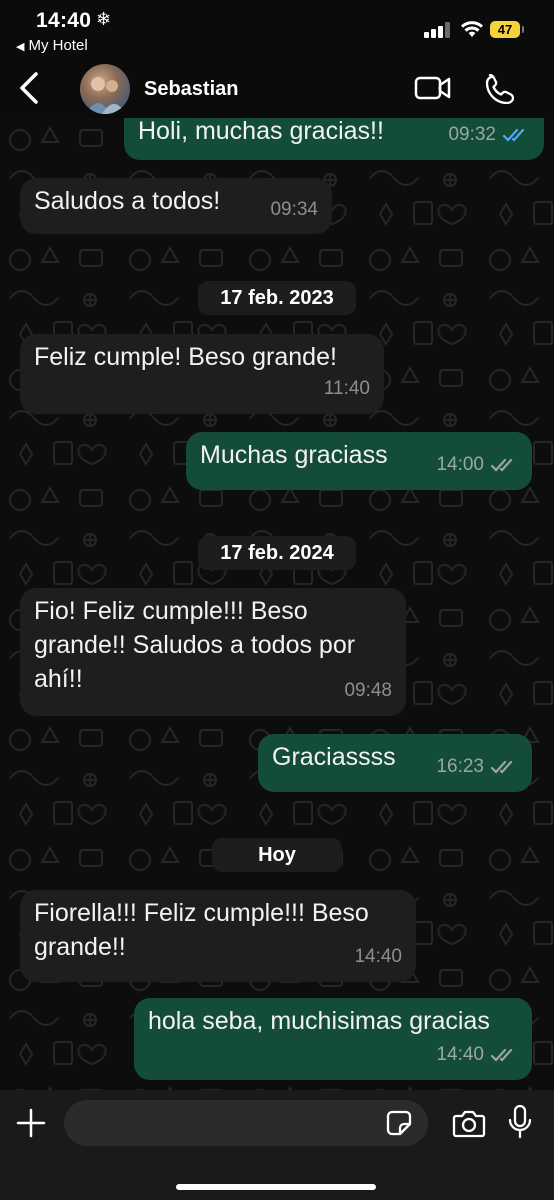  I want to click on back-arrow-icon, so click(31, 88).